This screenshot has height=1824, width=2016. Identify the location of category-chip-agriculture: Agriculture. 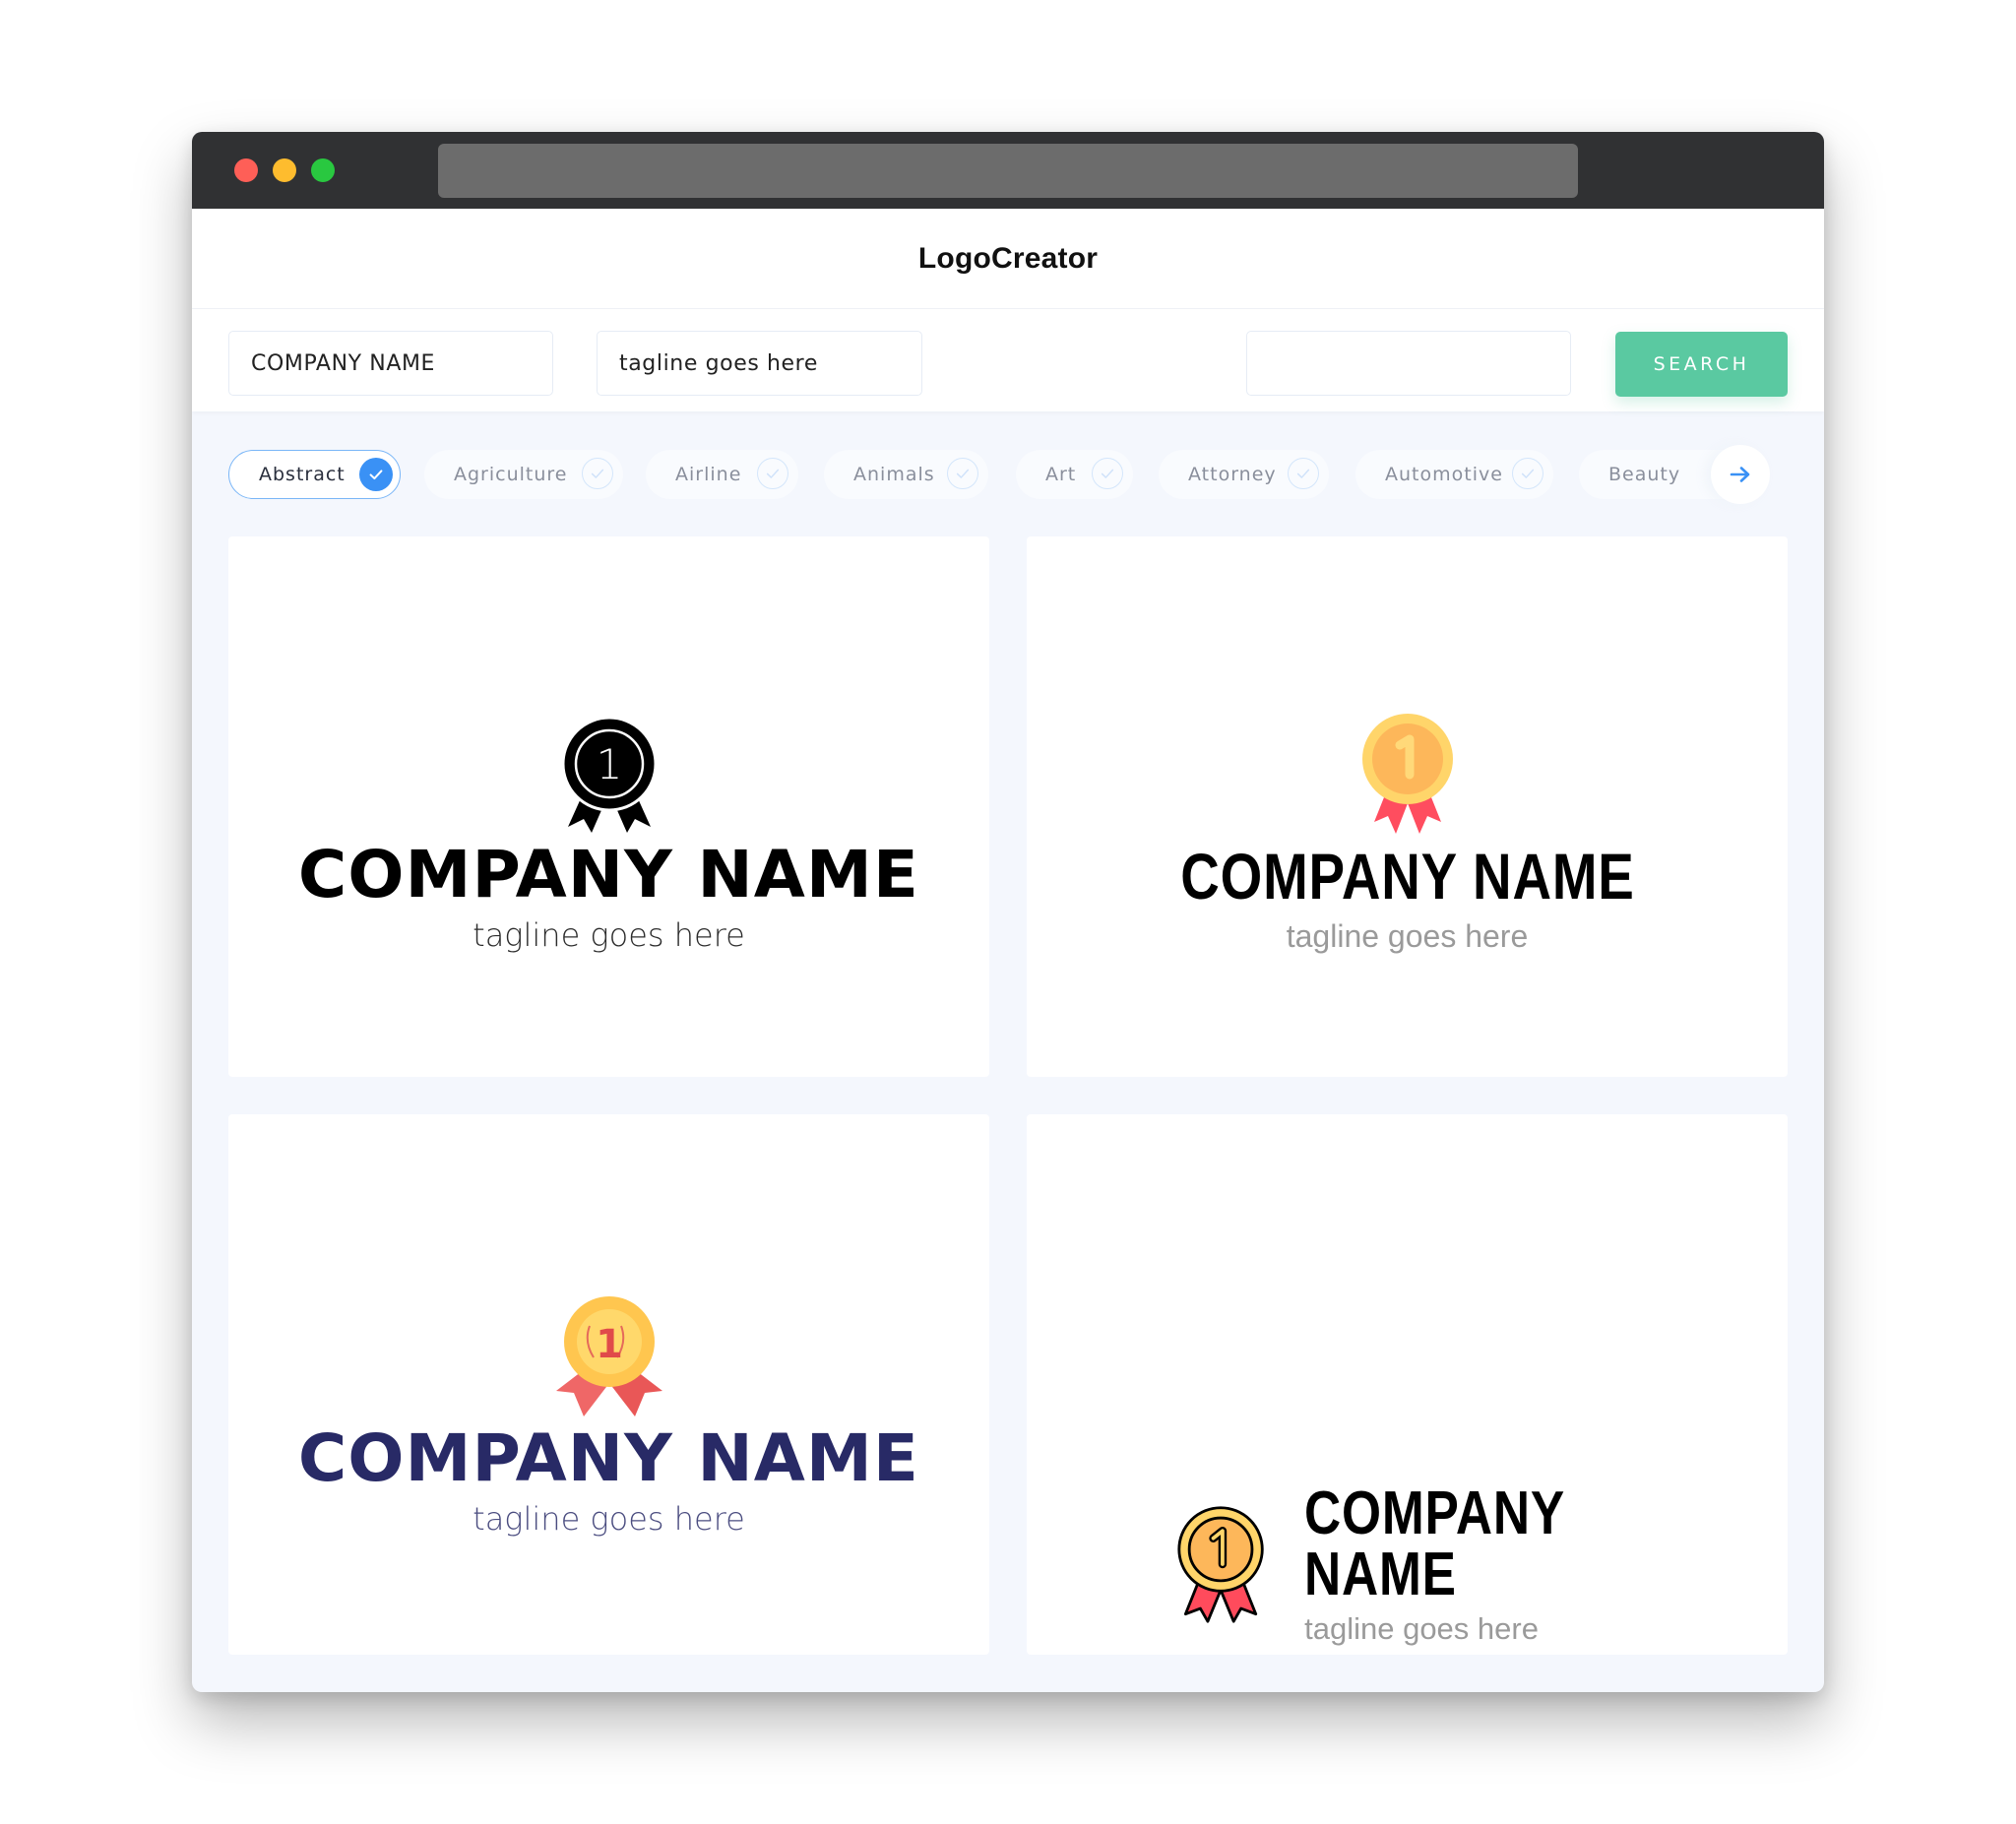
(523, 474).